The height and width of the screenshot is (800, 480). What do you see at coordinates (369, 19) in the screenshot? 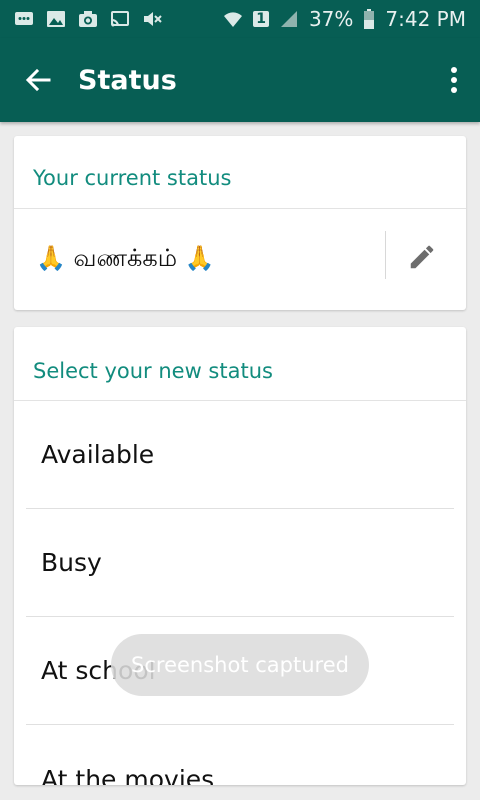
I see `battery-icon` at bounding box center [369, 19].